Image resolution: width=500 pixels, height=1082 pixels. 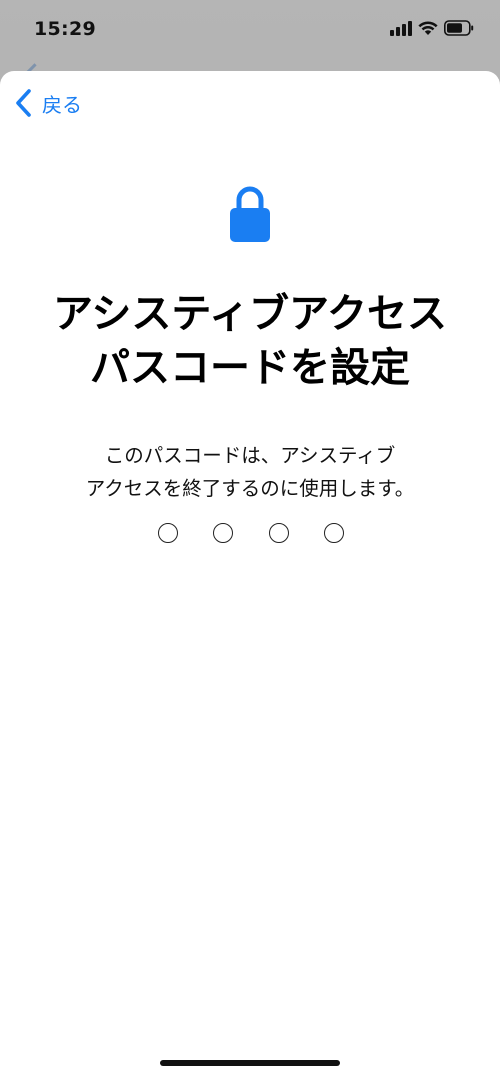 I want to click on status-bar: 15:29, so click(x=250, y=31).